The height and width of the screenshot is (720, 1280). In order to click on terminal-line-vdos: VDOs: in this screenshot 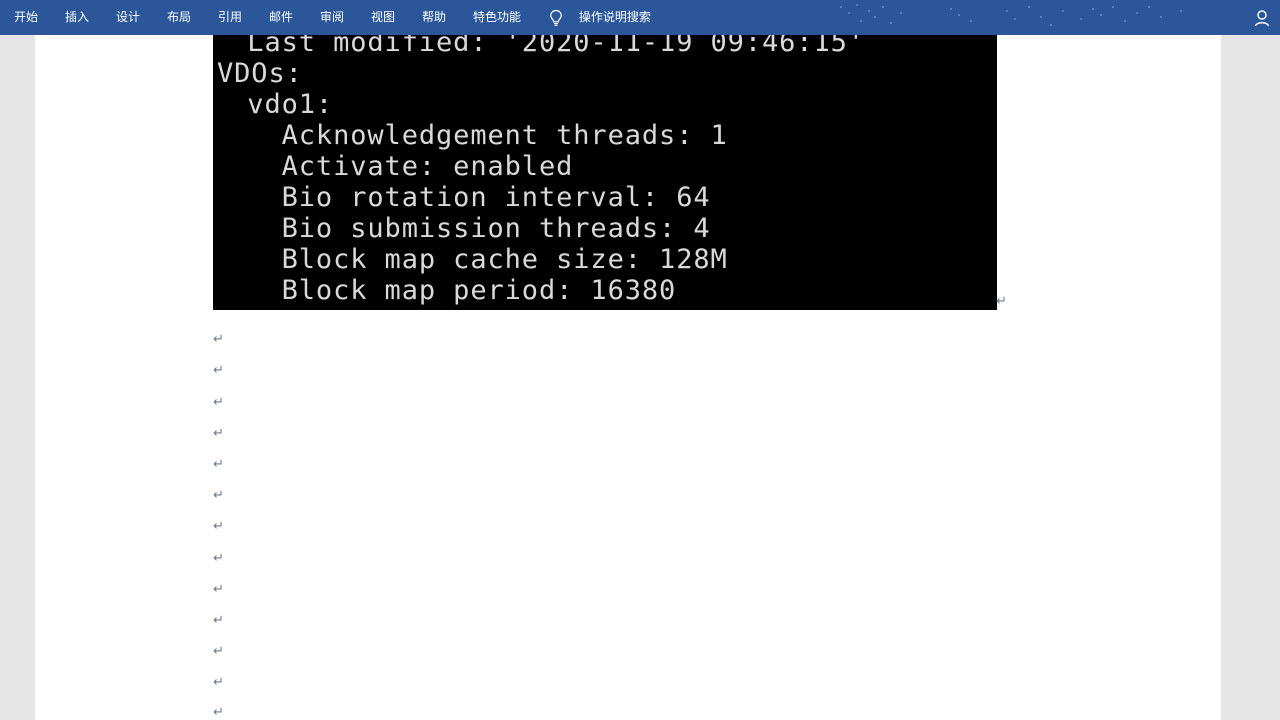, I will do `click(260, 73)`.